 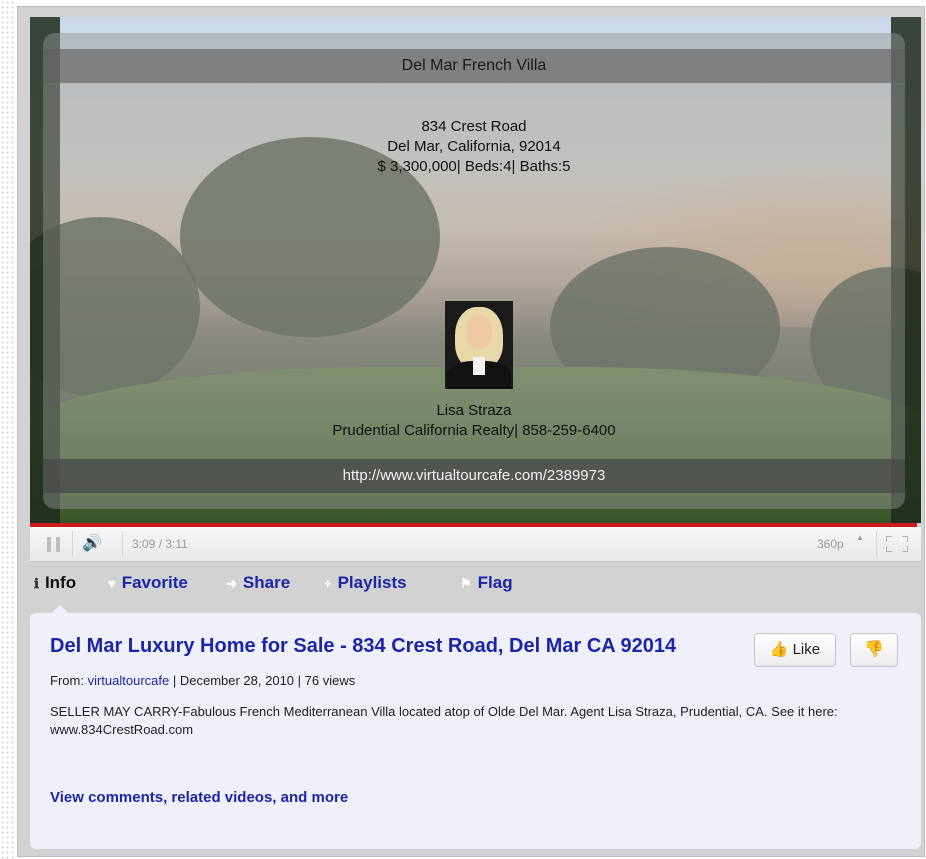 What do you see at coordinates (466, 583) in the screenshot?
I see `flag-icon: ⚑` at bounding box center [466, 583].